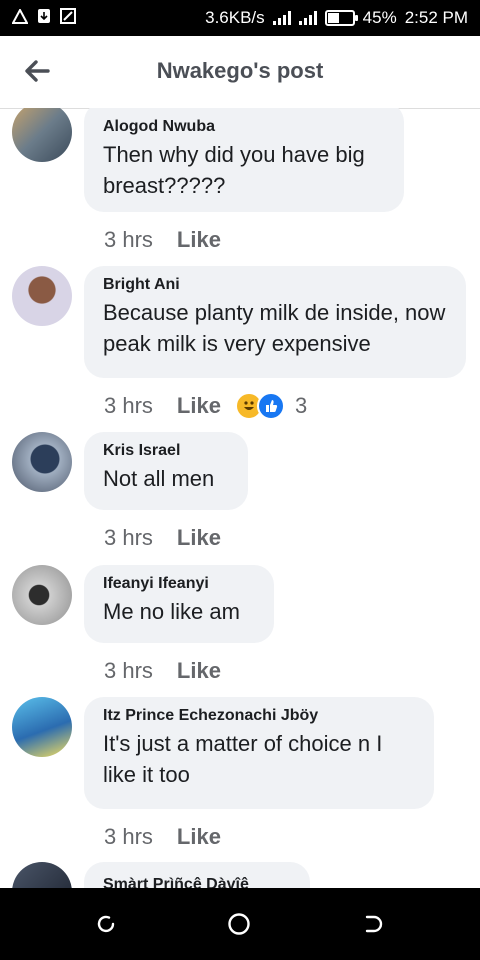  Describe the element at coordinates (165, 451) in the screenshot. I see `comment-author: Kris Israel` at that location.